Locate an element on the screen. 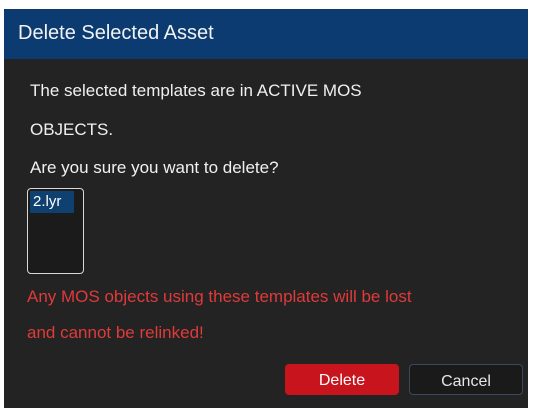 This screenshot has width=535, height=411. confirm-question: Are you sure you want to delete? is located at coordinates (154, 167).